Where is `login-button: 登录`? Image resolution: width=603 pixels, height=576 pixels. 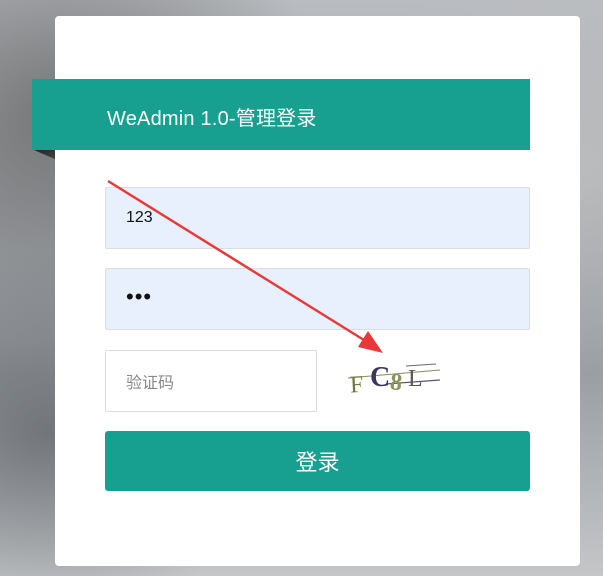
login-button: 登录 is located at coordinates (317, 461).